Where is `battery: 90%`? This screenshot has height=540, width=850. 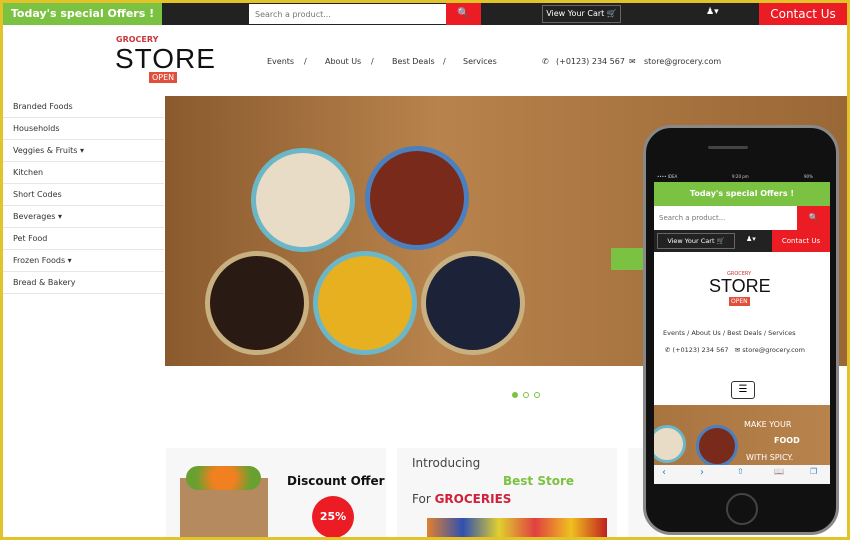 battery: 90% is located at coordinates (808, 176).